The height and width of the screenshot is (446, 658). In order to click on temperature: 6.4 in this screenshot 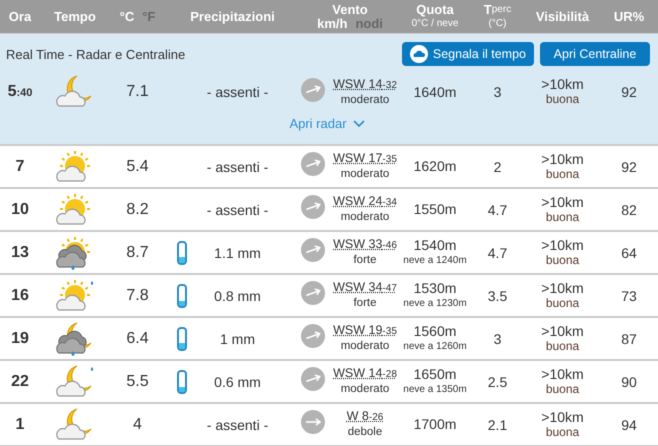, I will do `click(137, 339)`.